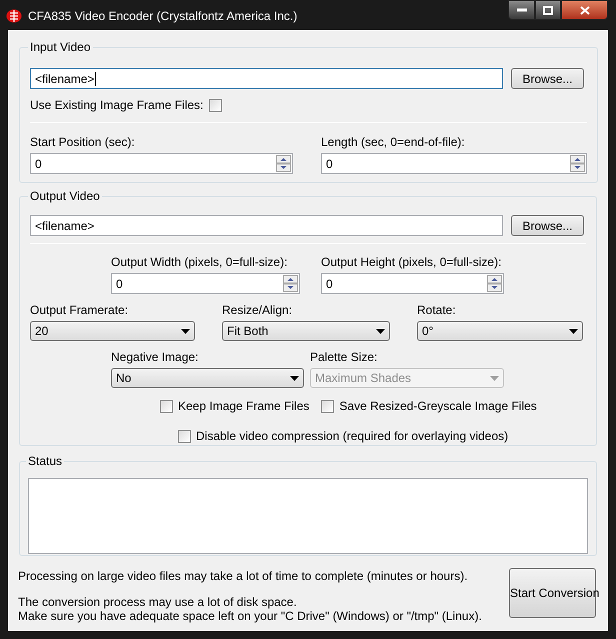  Describe the element at coordinates (258, 310) in the screenshot. I see `field-label: Resize/Align:` at that location.